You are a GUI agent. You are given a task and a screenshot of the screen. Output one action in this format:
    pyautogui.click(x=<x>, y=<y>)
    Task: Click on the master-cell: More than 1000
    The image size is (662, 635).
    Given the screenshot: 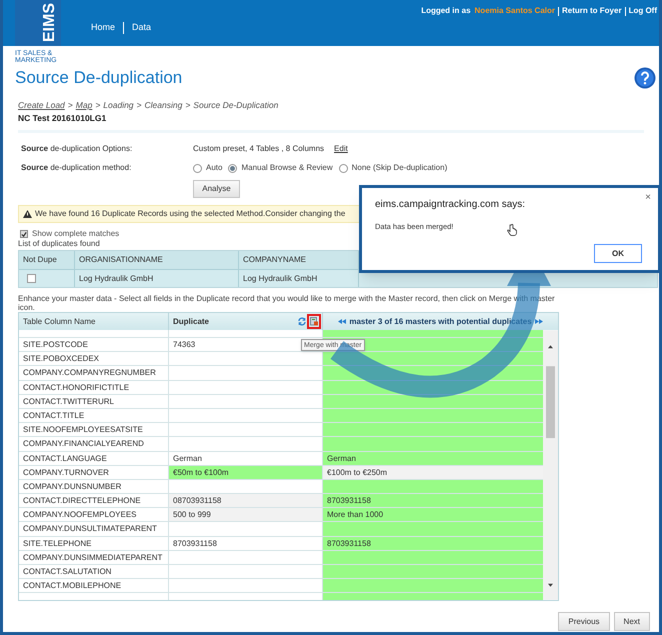 What is the action you would take?
    pyautogui.click(x=433, y=515)
    